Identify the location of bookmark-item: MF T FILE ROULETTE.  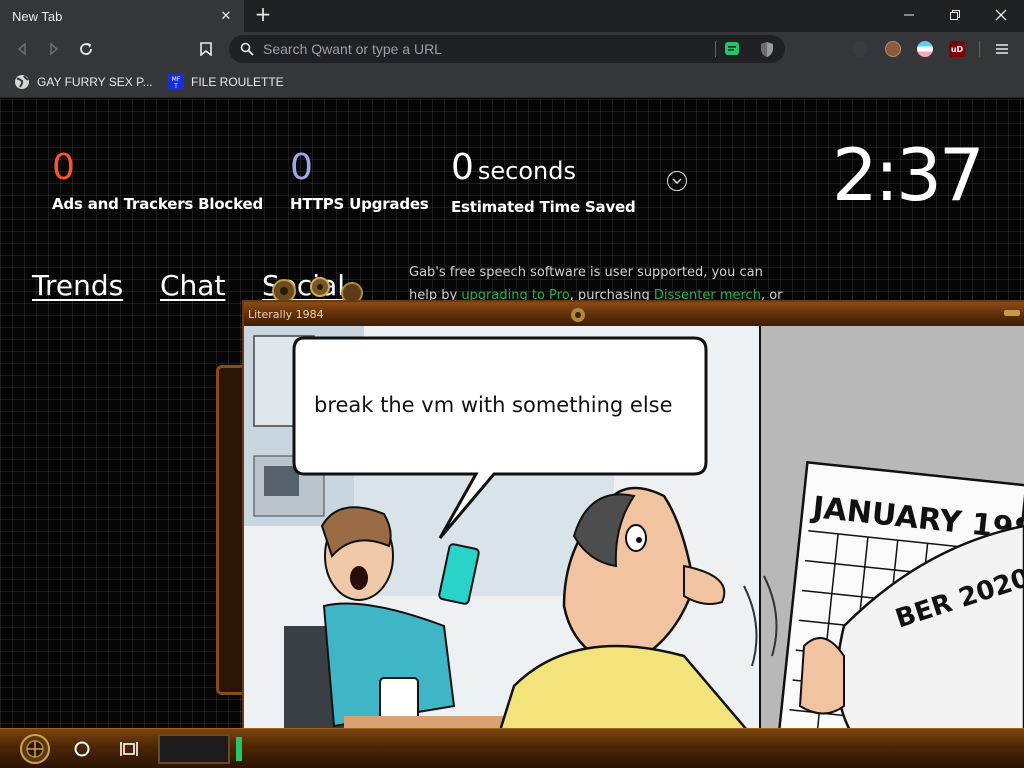
(226, 82).